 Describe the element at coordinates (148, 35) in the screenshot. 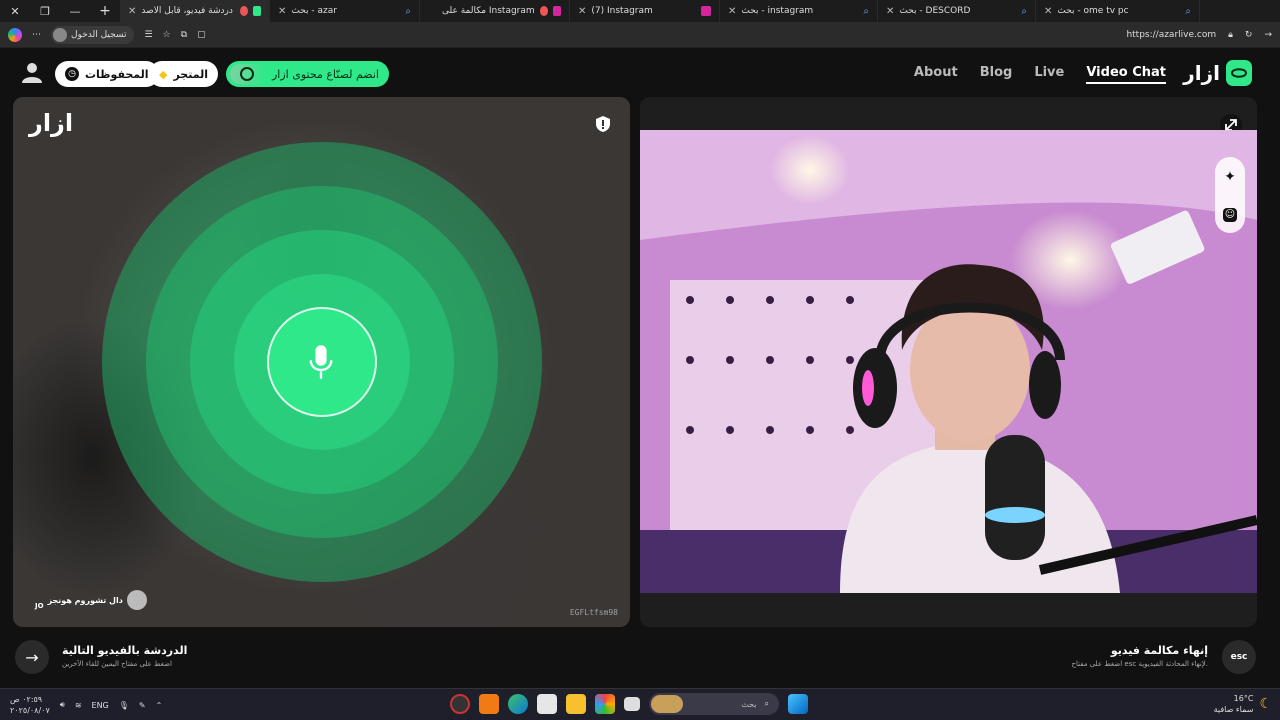

I see `collections-icon: ☰` at that location.